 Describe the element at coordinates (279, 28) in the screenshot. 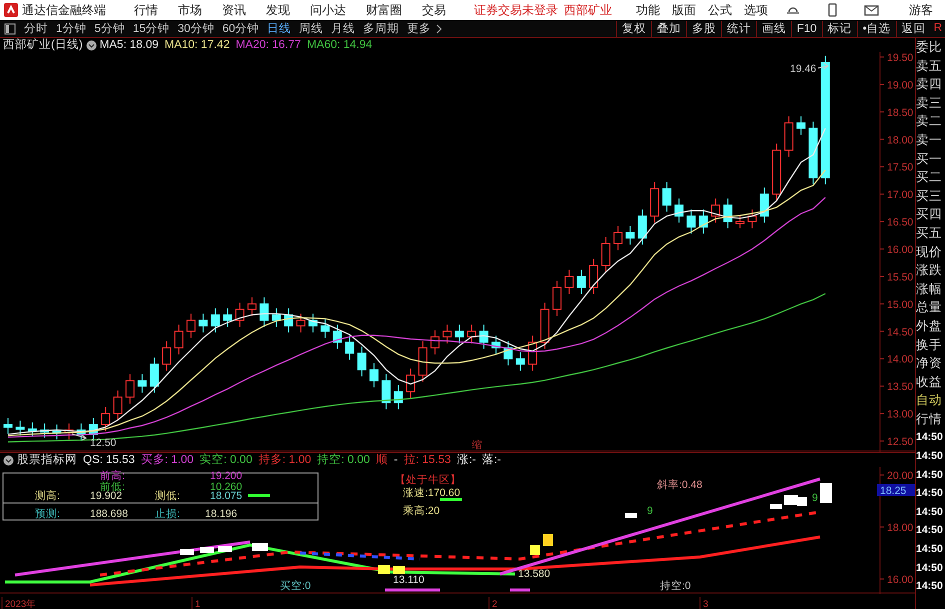

I see `period-tab: 日线` at that location.